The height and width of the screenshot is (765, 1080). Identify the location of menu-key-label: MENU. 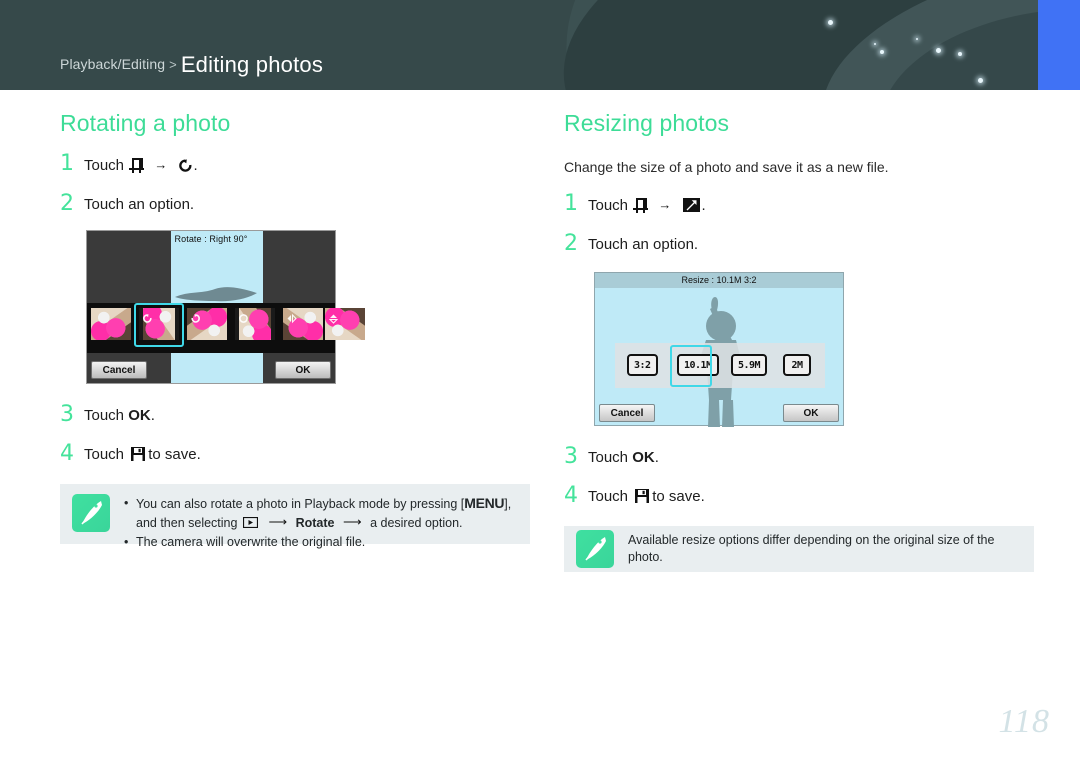
(484, 503).